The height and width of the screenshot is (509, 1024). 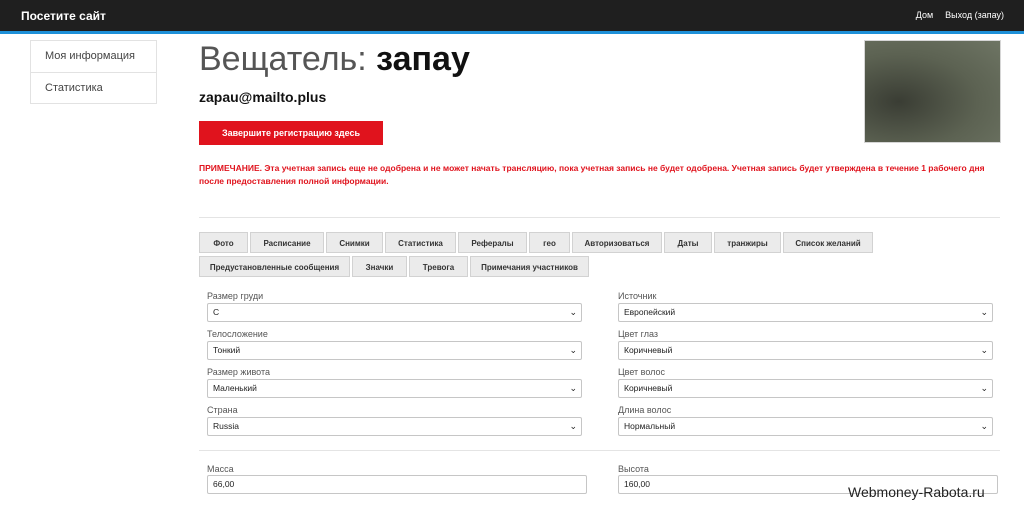 I want to click on belly-size-select: Маленький ⌄, so click(x=394, y=388).